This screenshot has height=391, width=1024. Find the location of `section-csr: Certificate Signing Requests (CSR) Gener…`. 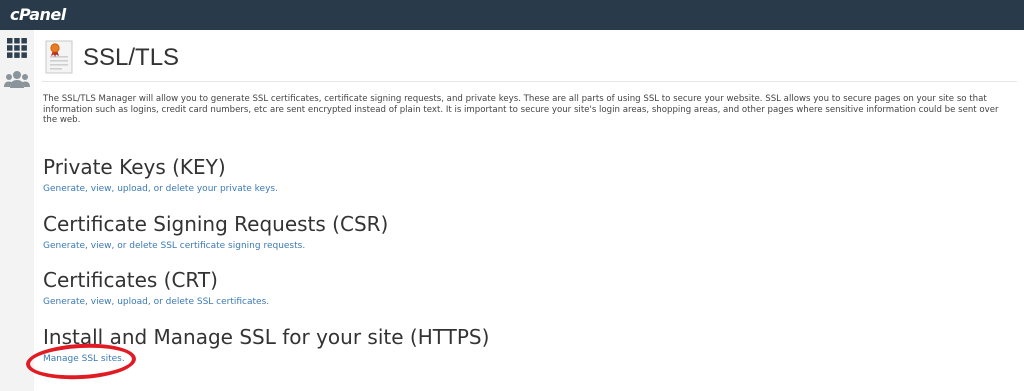

section-csr: Certificate Signing Requests (CSR) Gener… is located at coordinates (523, 231).